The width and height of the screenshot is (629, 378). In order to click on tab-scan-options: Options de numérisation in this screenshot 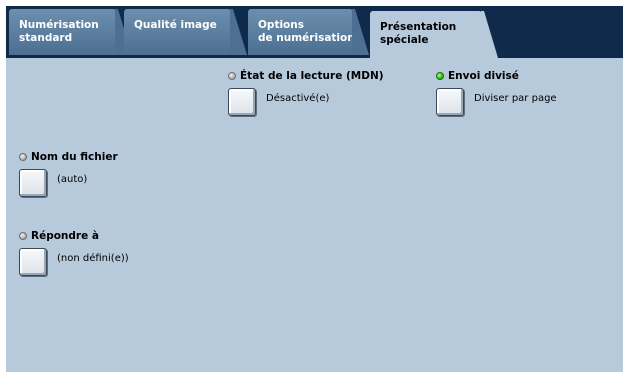, I will do `click(308, 32)`.